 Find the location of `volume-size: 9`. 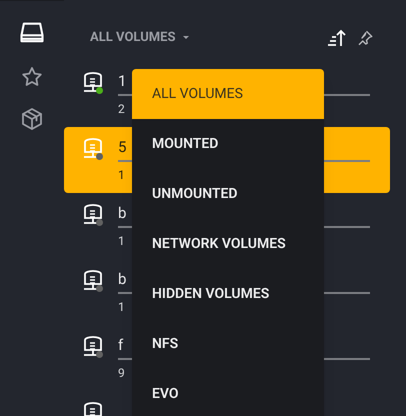

volume-size: 9 is located at coordinates (121, 373).